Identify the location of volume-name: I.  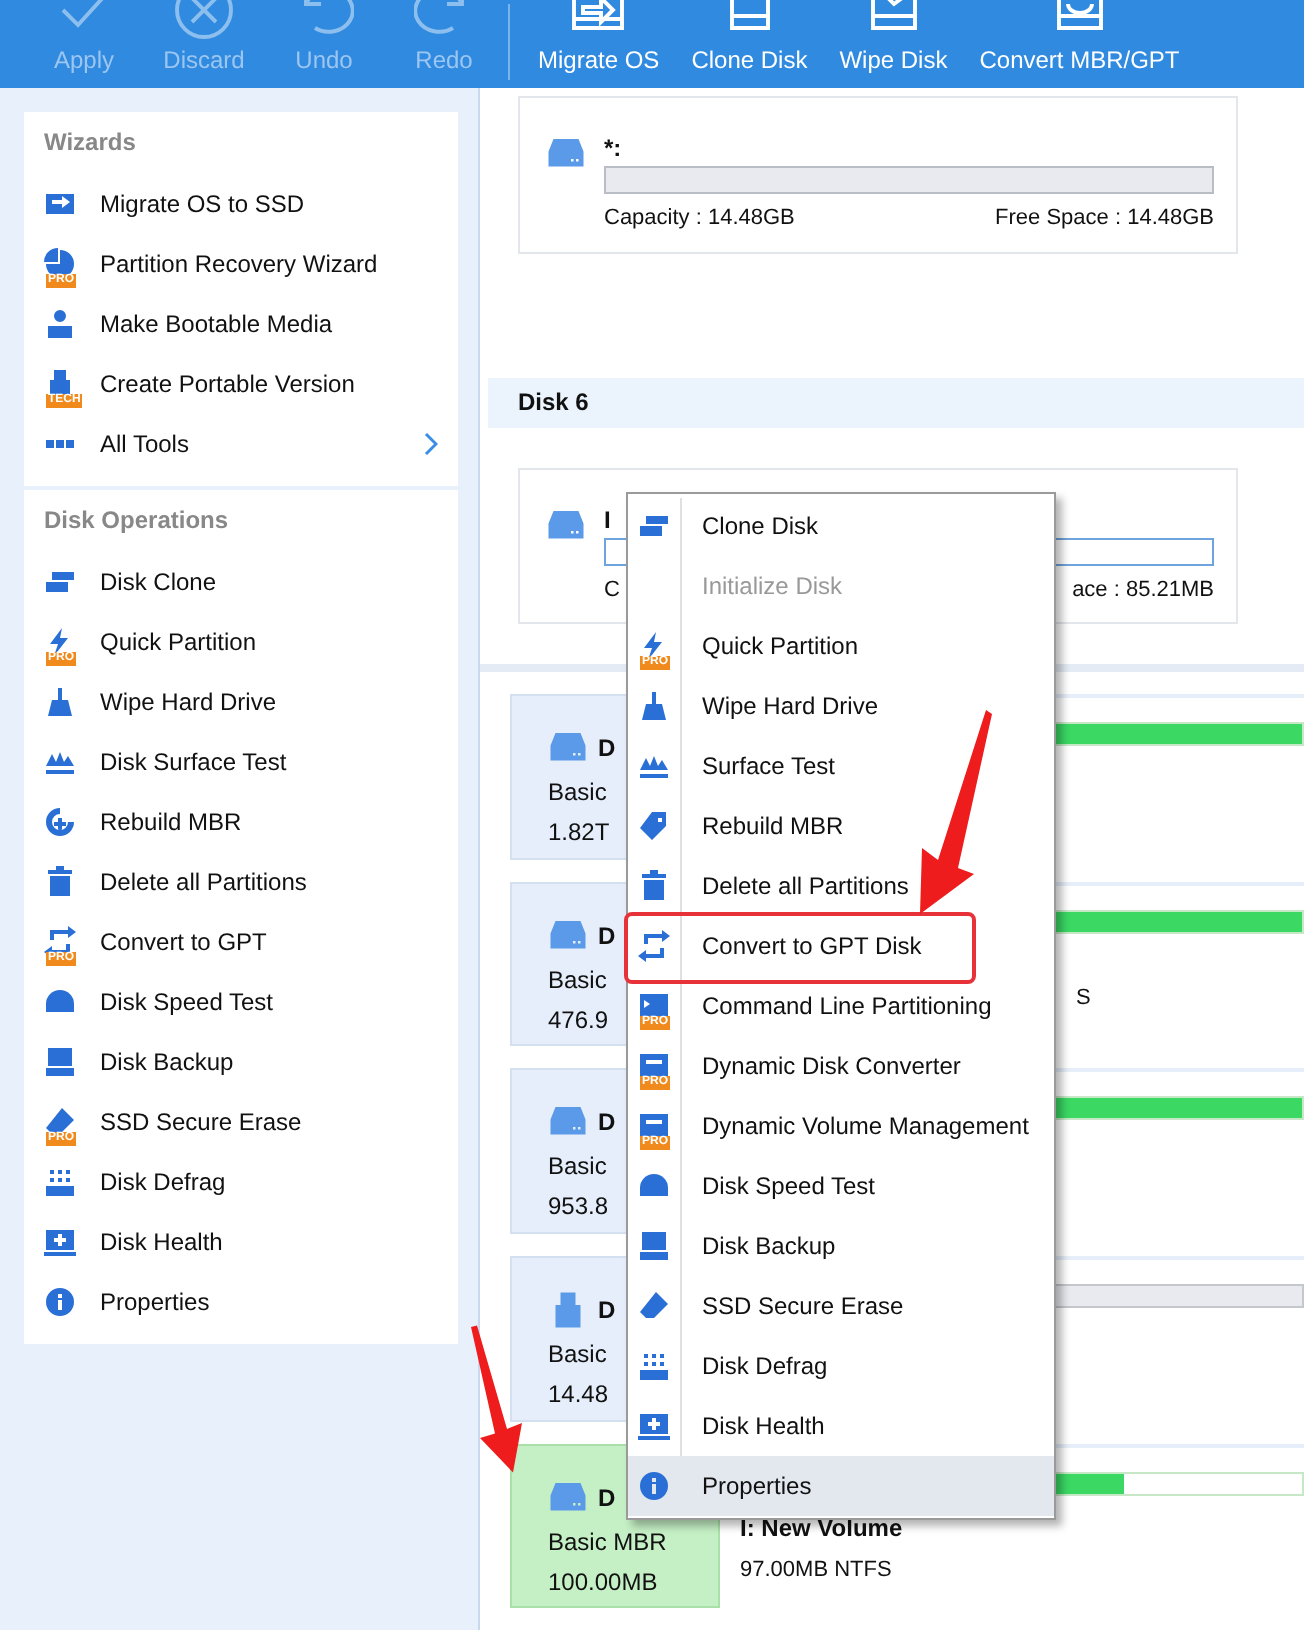
(607, 521).